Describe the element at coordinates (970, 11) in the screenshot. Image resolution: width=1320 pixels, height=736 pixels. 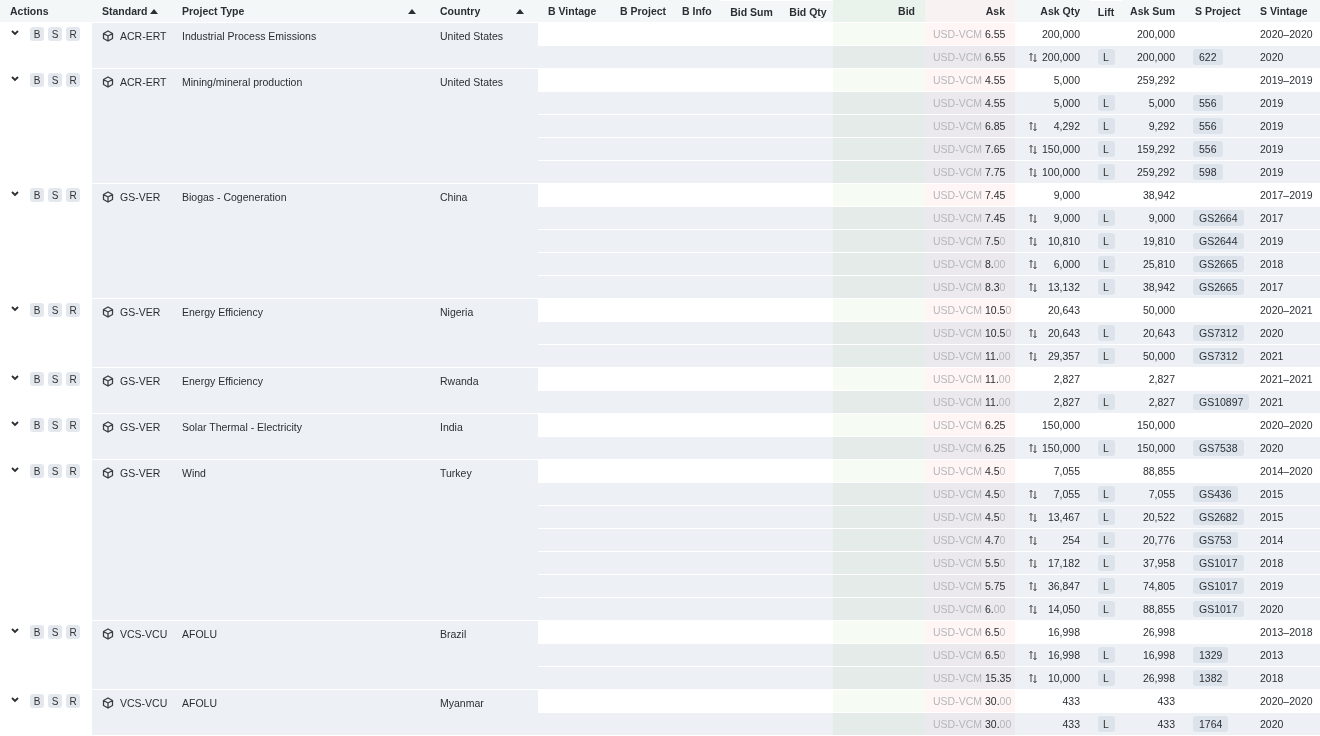
I see `column-header: Ask` at that location.